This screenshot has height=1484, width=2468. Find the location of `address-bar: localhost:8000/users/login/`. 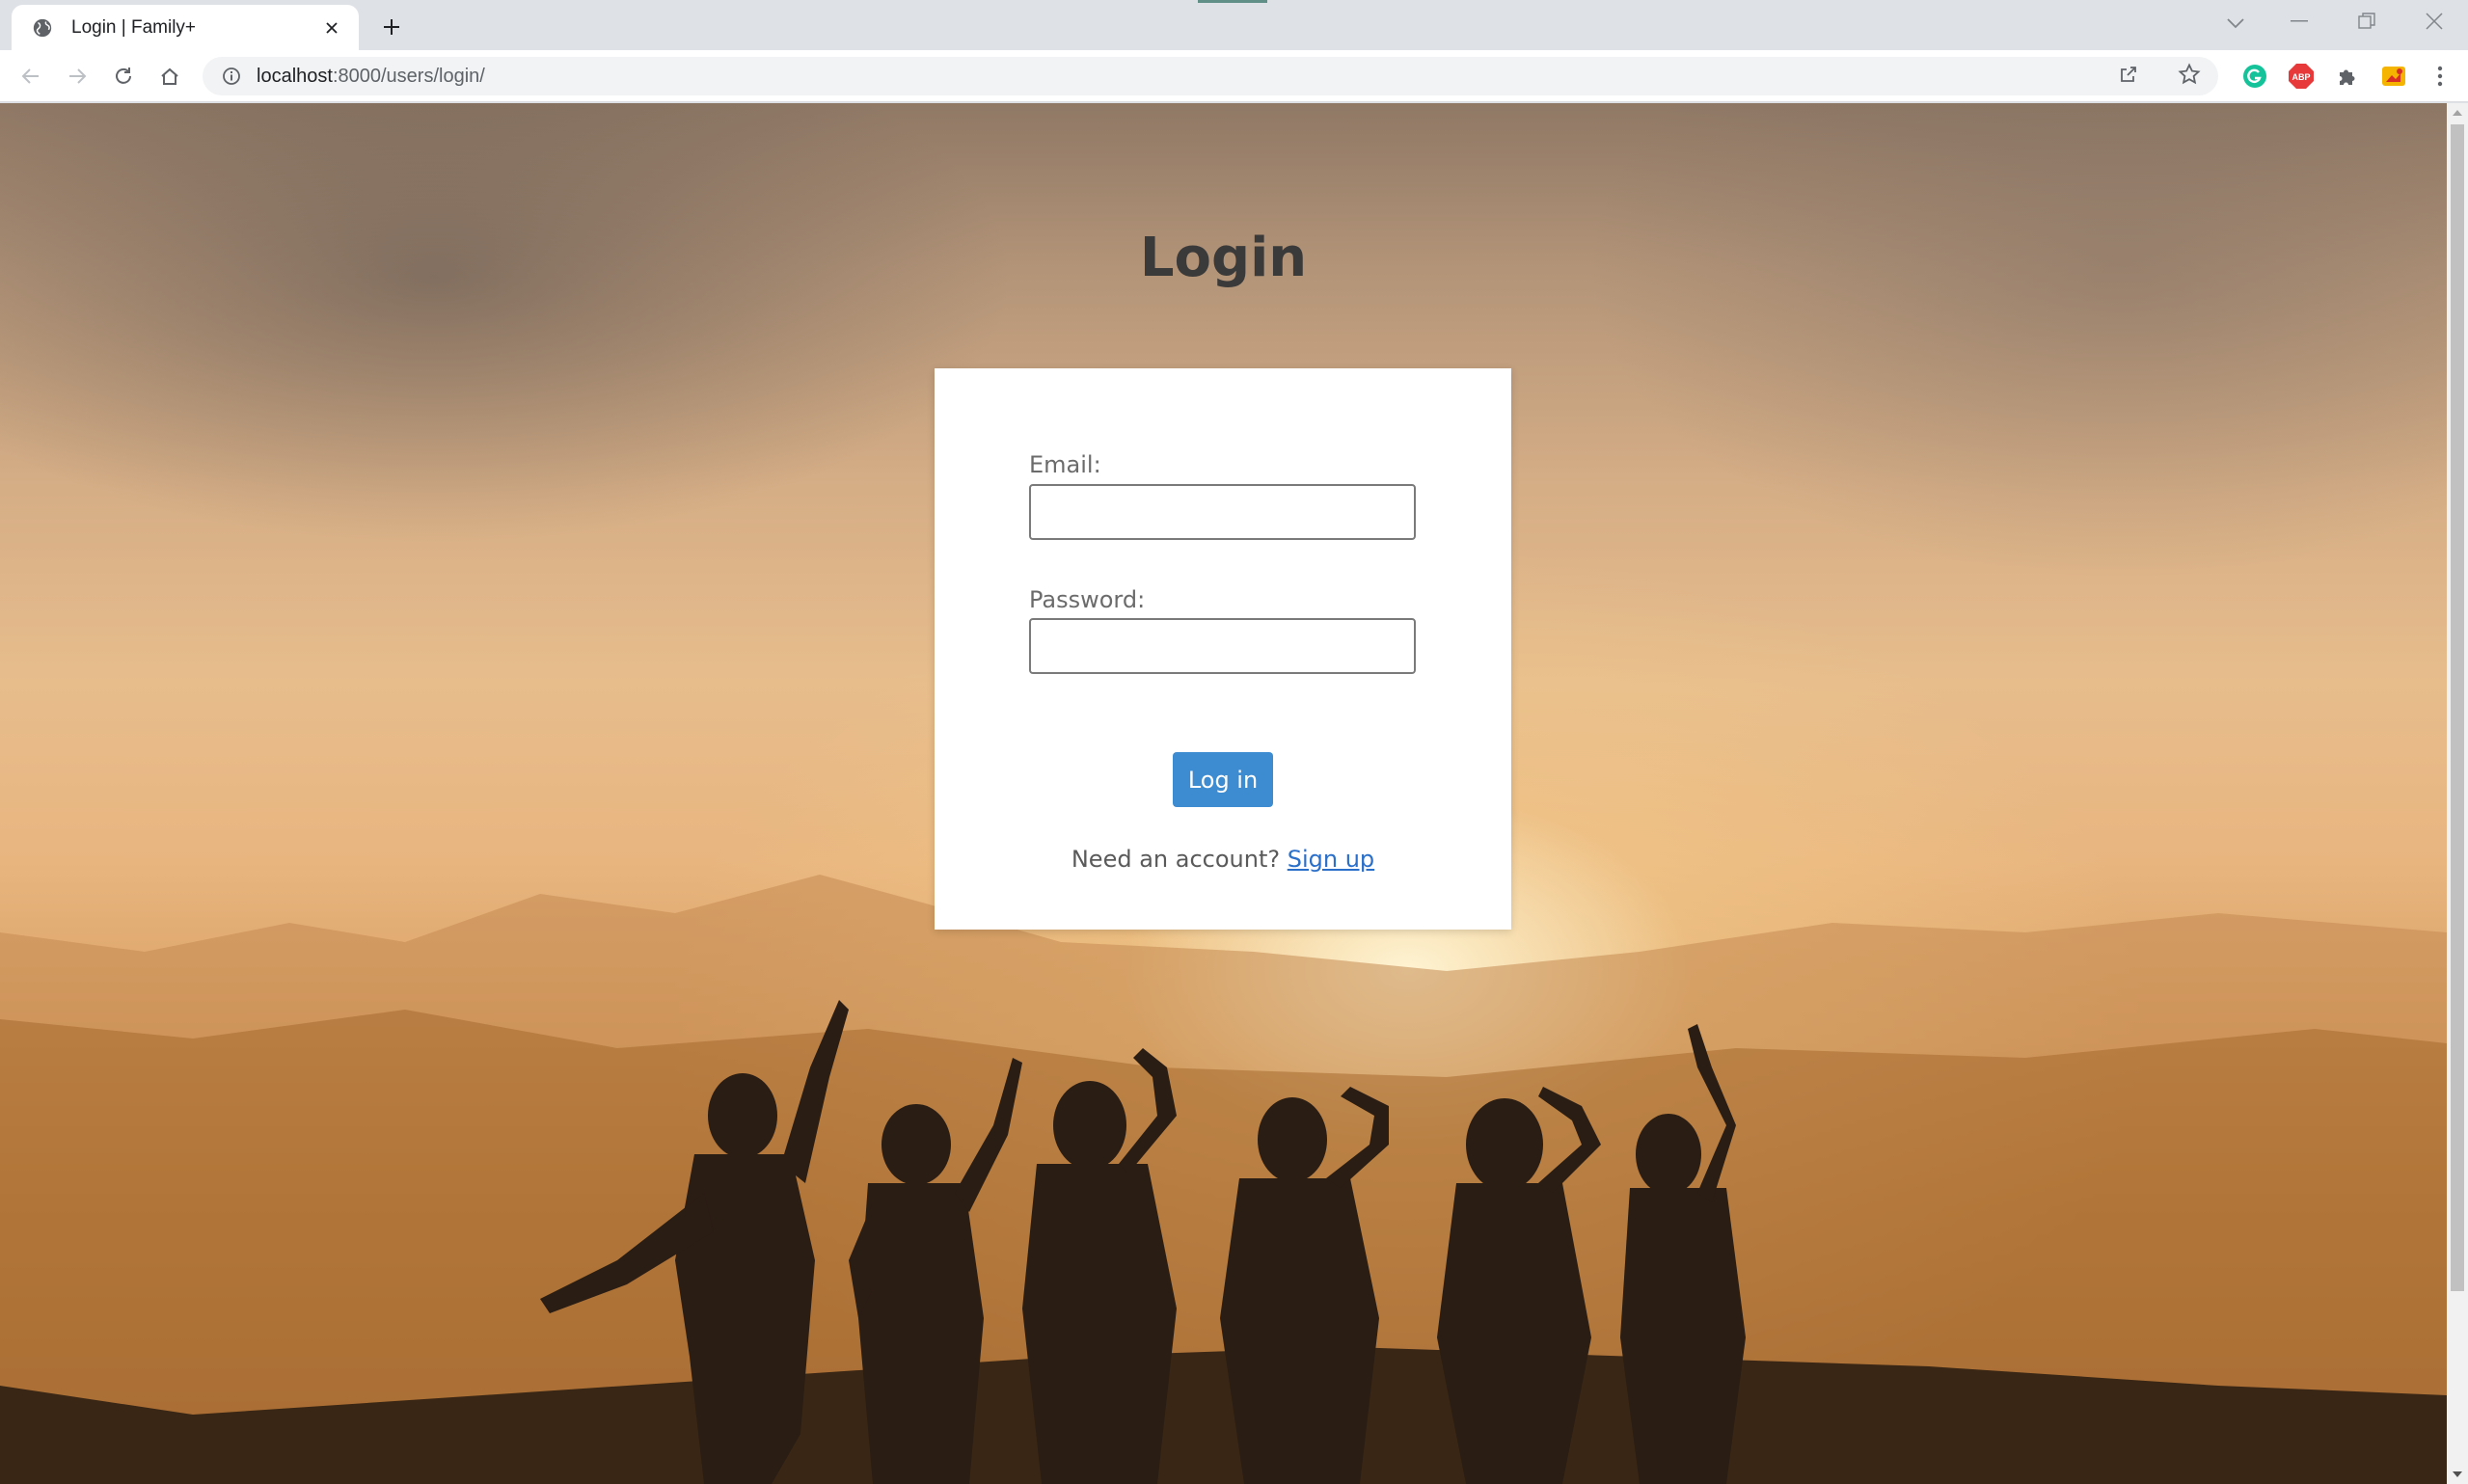

address-bar: localhost:8000/users/login/ is located at coordinates (1210, 76).